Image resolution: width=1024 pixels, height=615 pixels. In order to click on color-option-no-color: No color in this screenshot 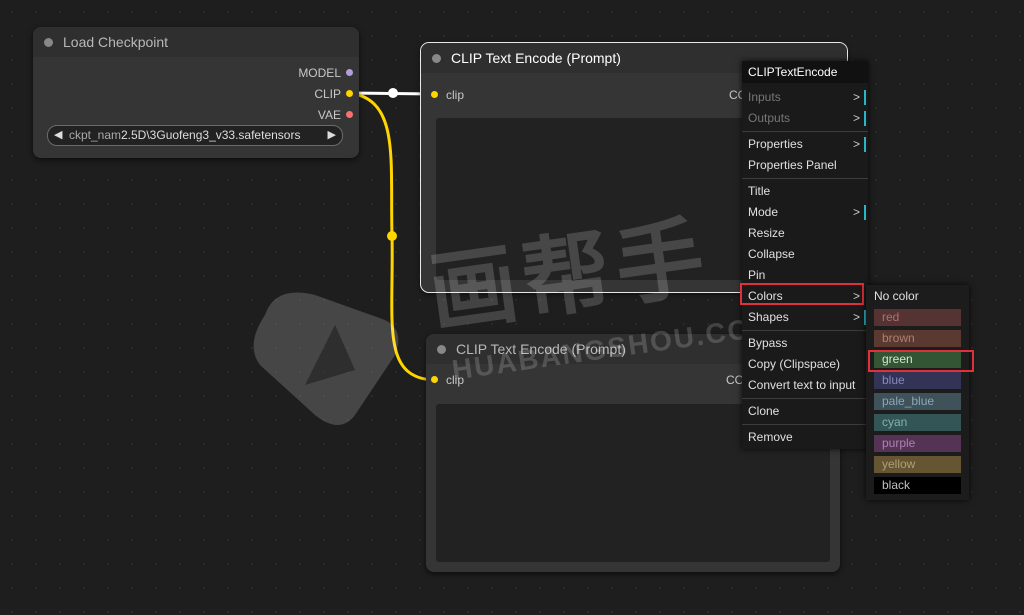, I will do `click(917, 296)`.